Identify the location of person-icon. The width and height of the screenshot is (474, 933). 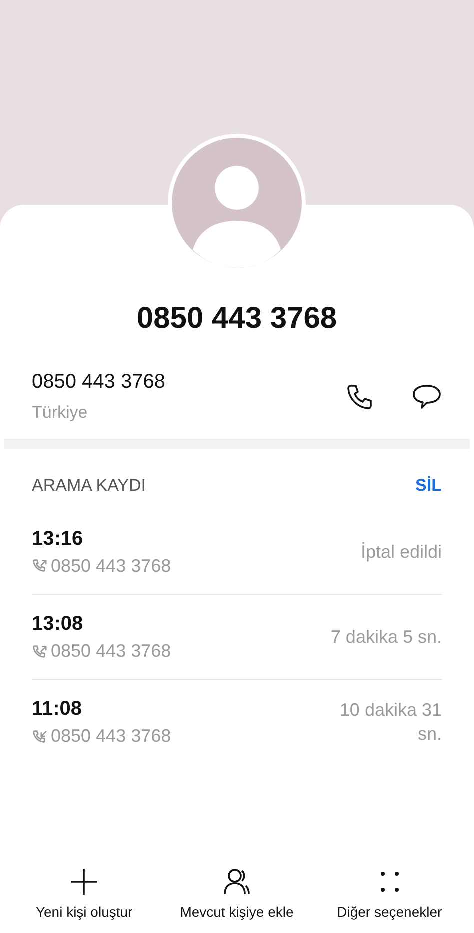
(236, 882).